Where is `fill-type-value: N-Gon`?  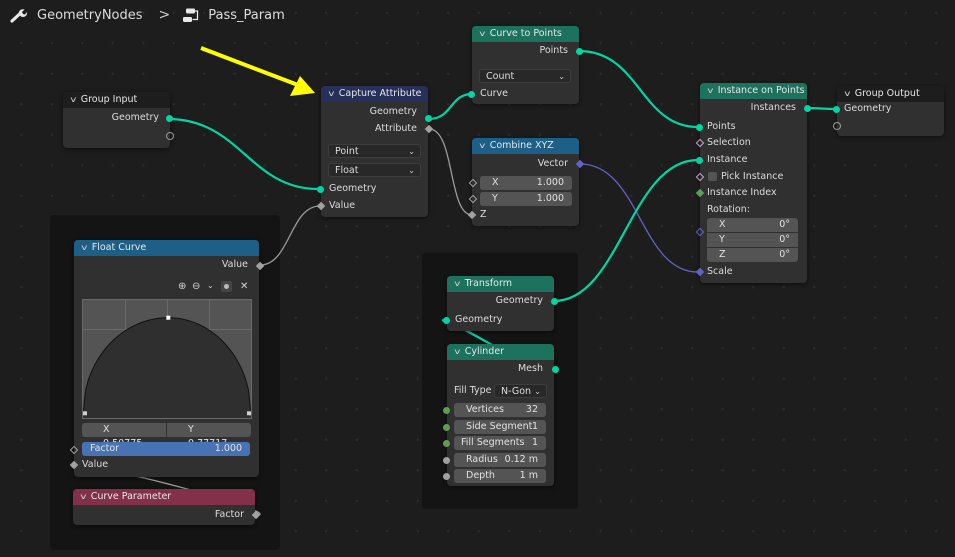 fill-type-value: N-Gon is located at coordinates (516, 391).